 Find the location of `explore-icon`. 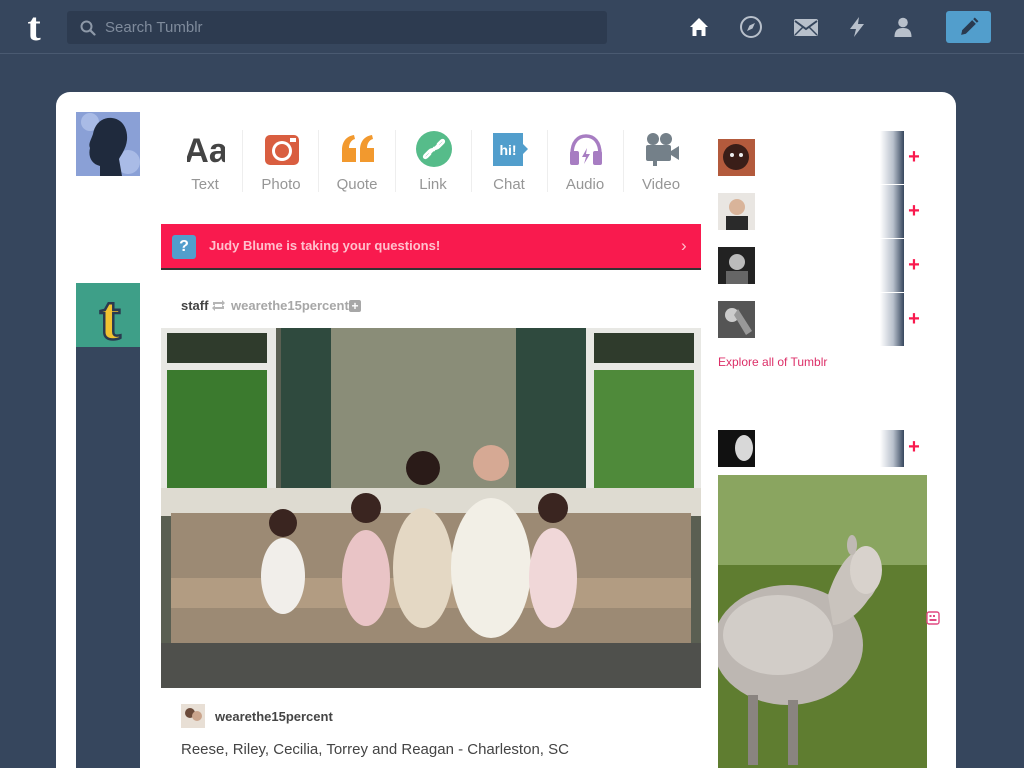

explore-icon is located at coordinates (751, 27).